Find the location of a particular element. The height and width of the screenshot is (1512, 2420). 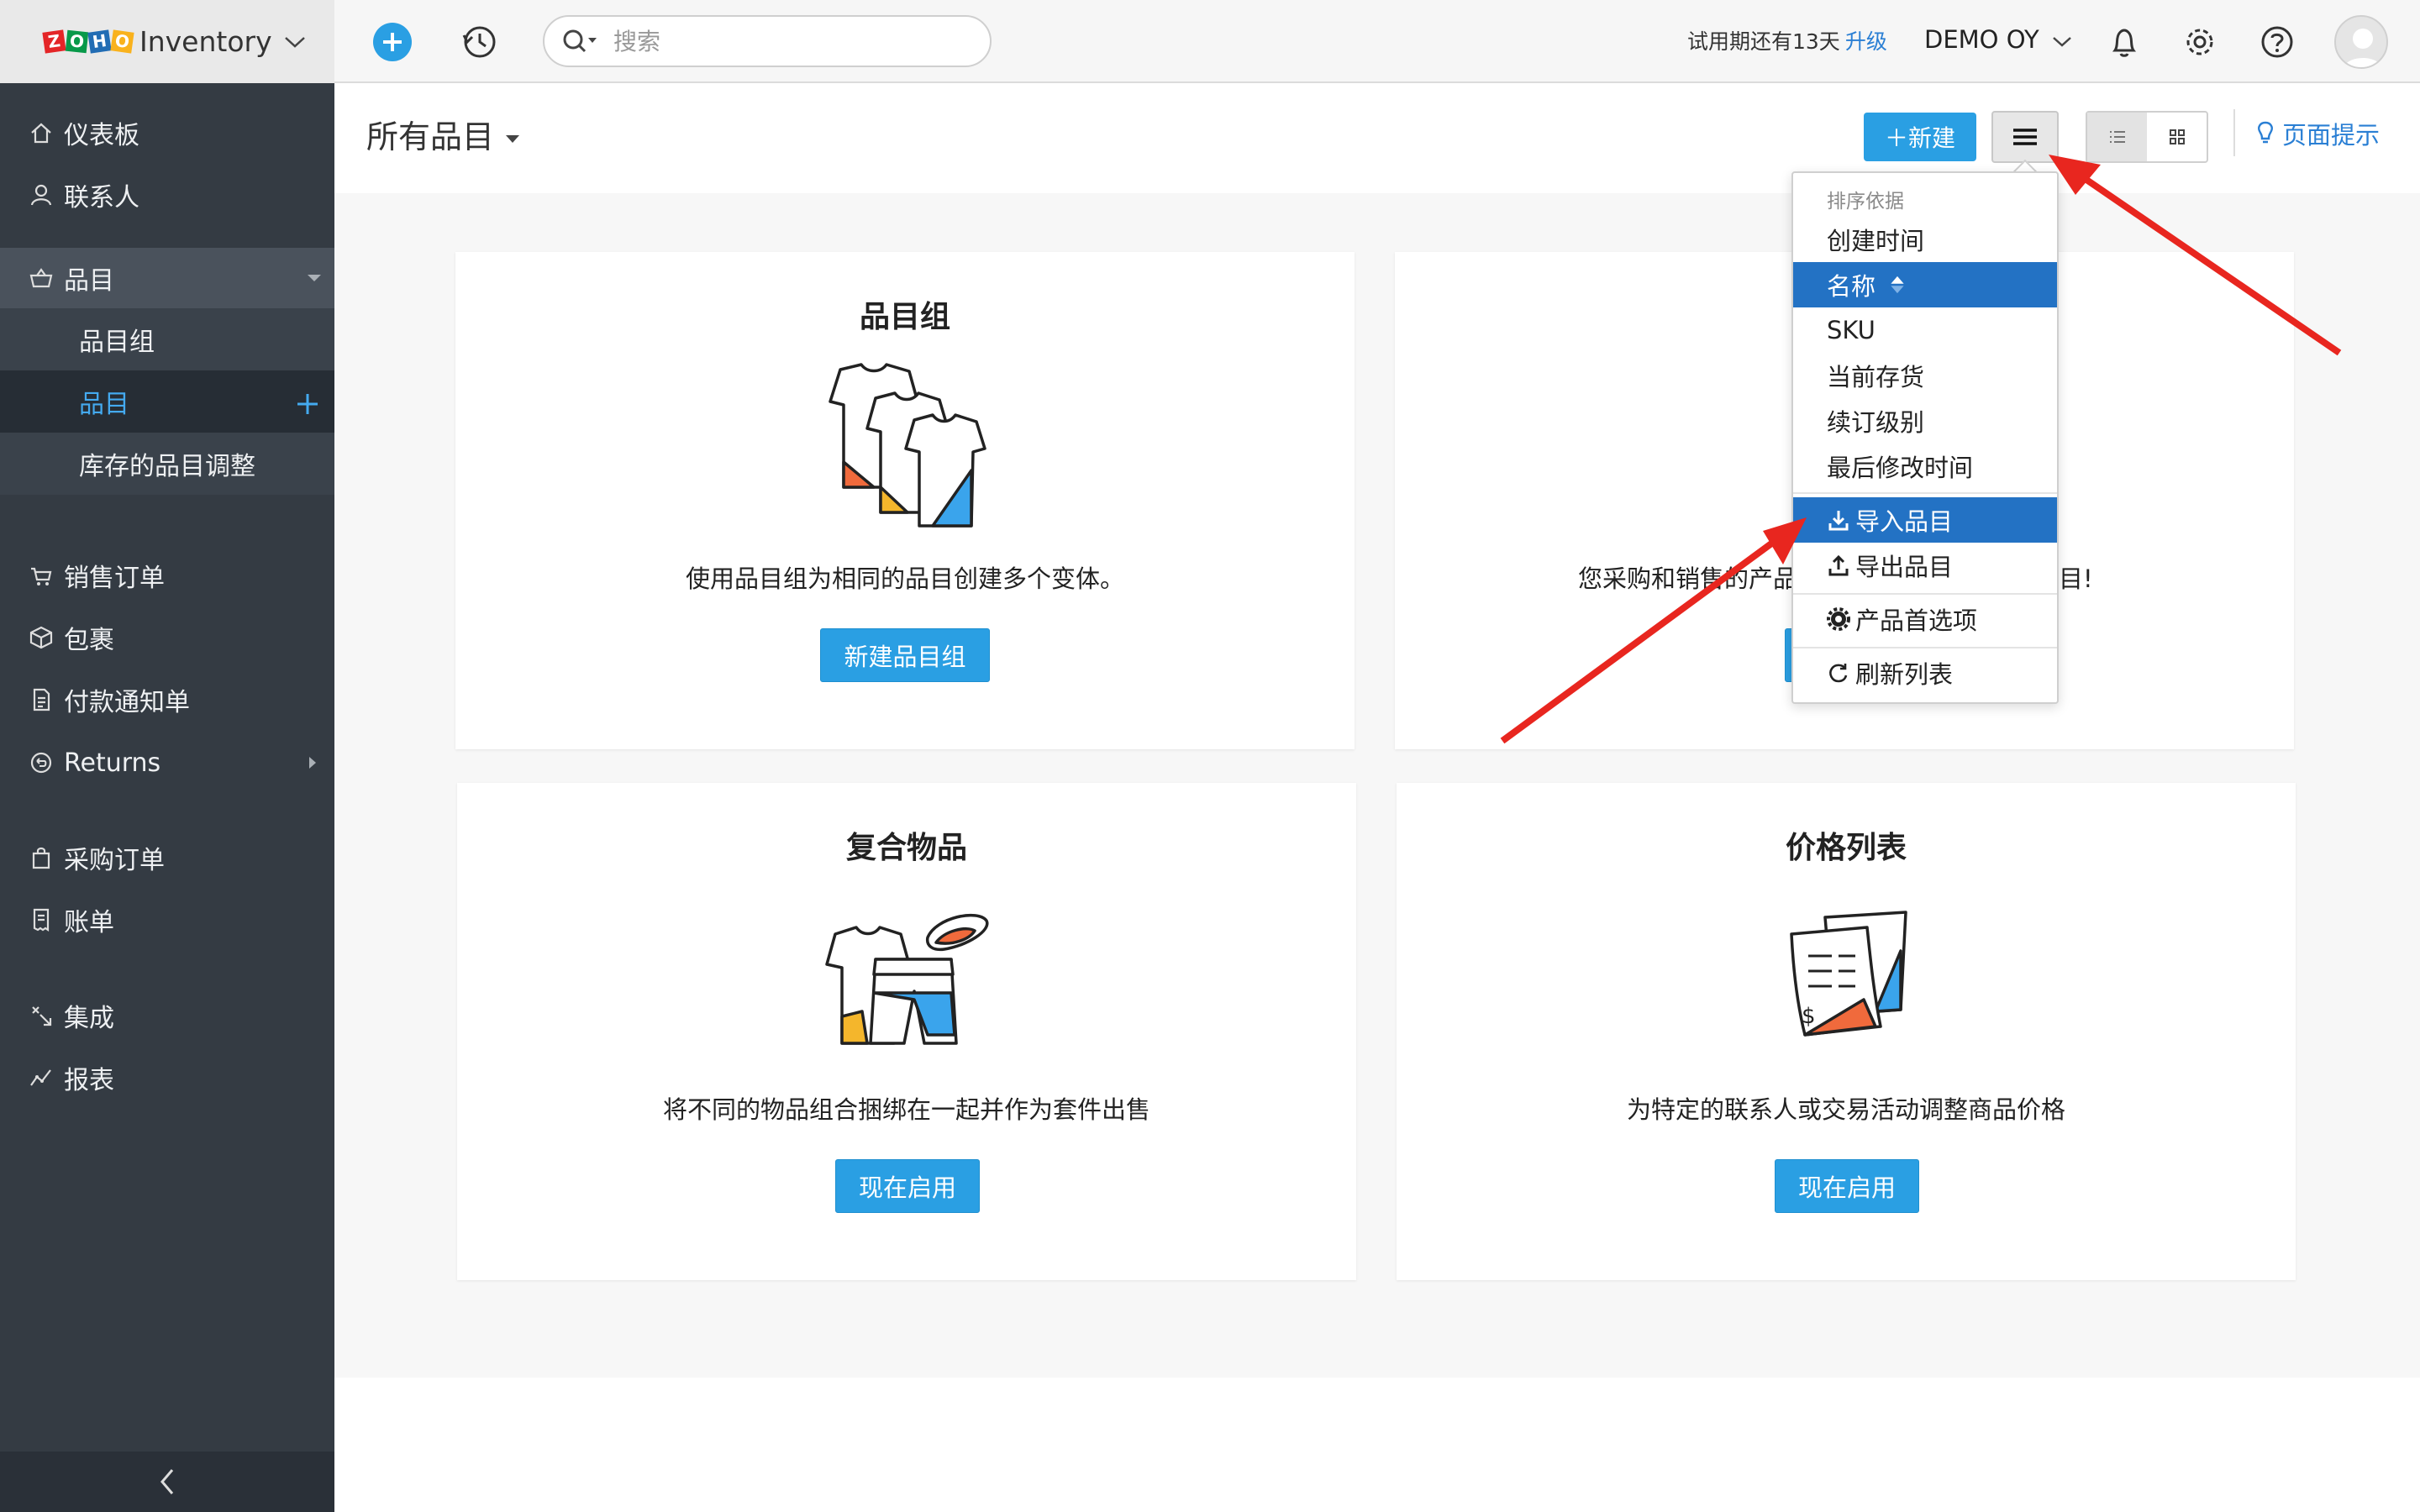

reports-icon is located at coordinates (40, 1077).